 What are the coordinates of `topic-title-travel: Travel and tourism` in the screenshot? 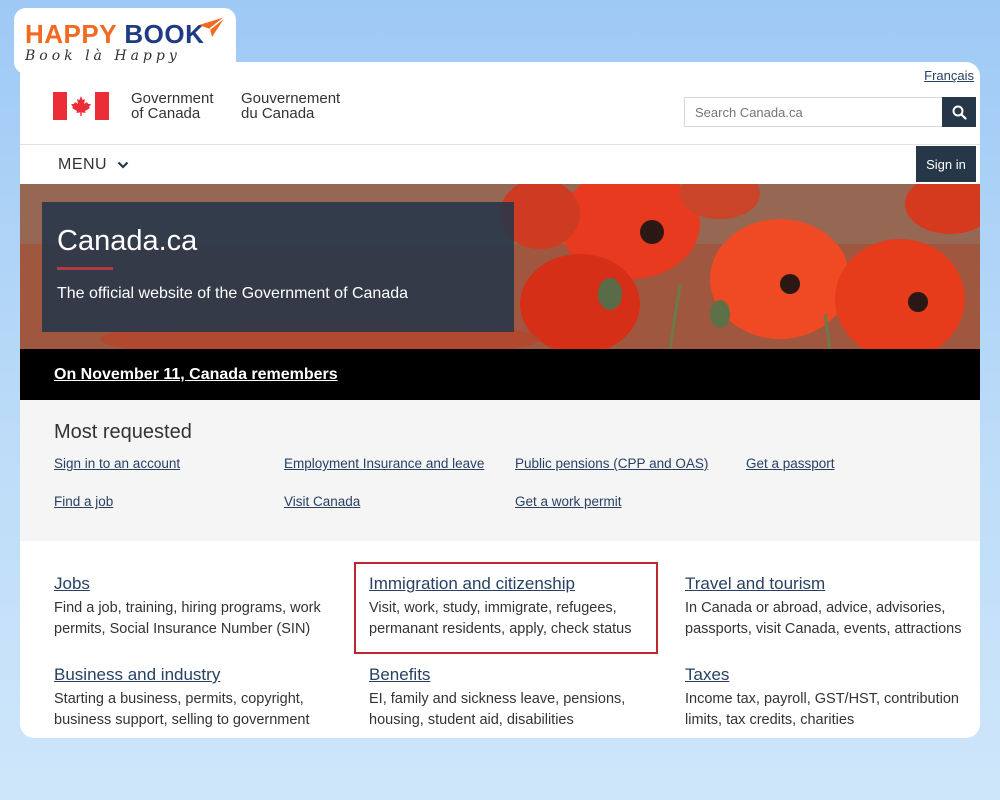 It's located at (827, 584).